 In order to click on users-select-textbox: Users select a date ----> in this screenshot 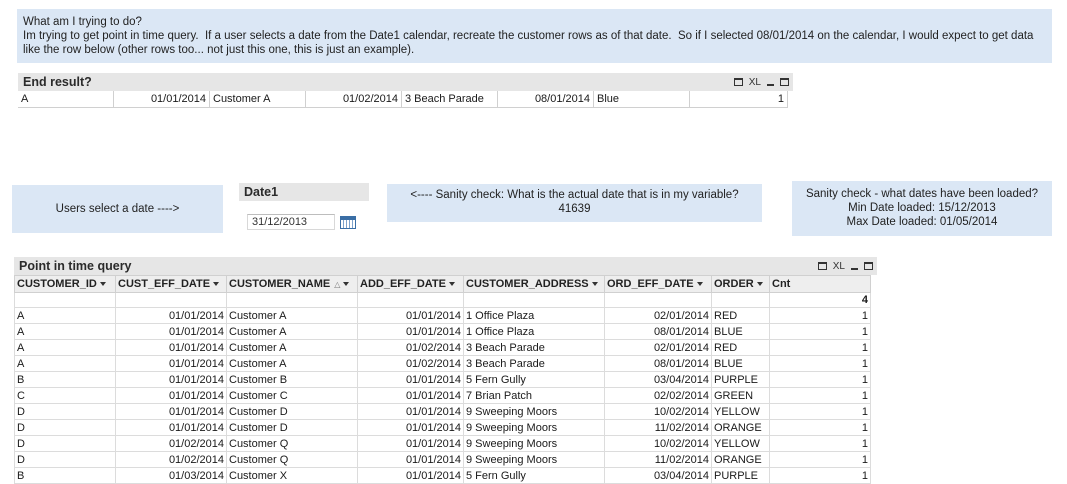, I will do `click(117, 209)`.